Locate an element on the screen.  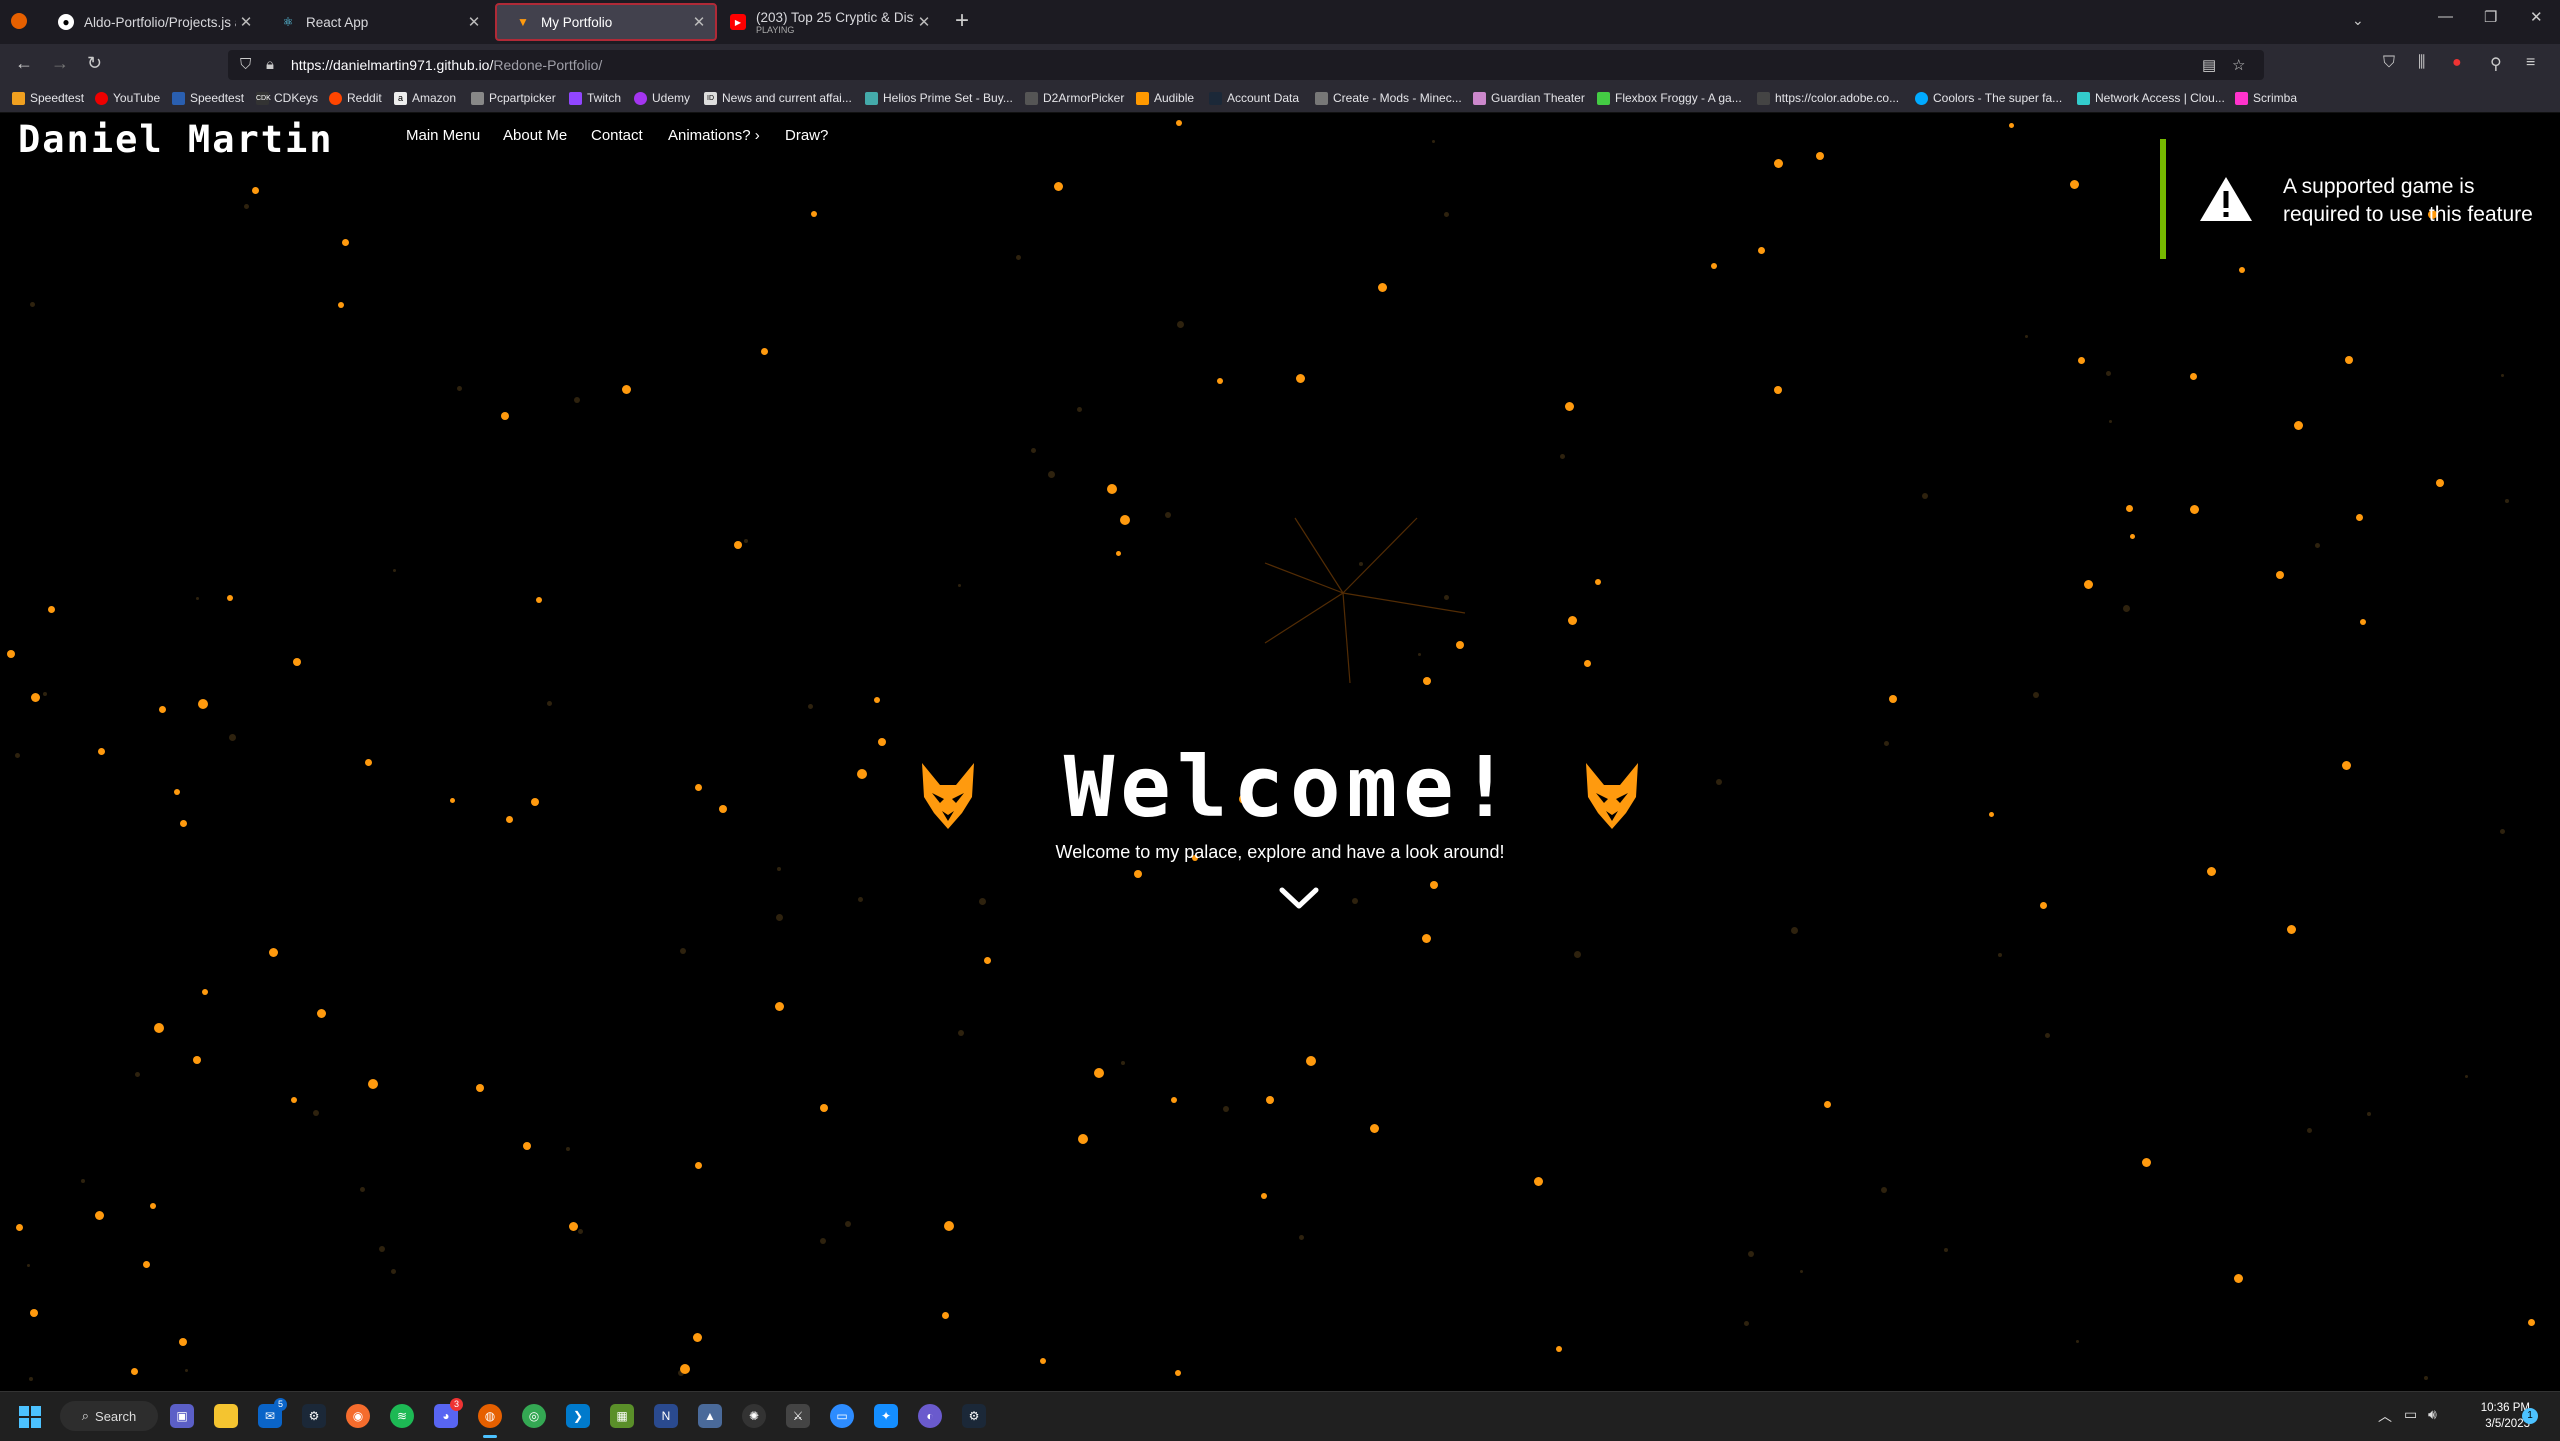
forward-icon: → is located at coordinates (60, 63).